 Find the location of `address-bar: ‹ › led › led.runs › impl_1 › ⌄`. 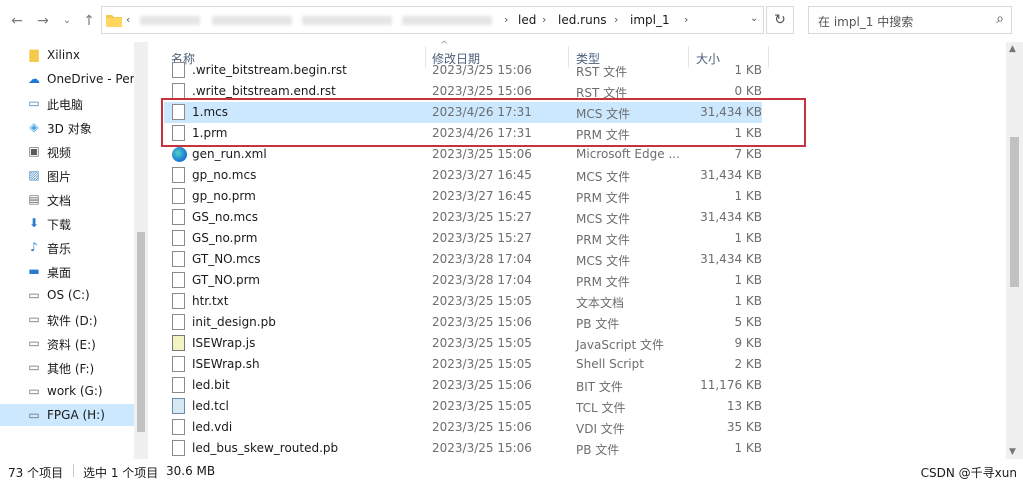

address-bar: ‹ › led › led.runs › impl_1 › ⌄ is located at coordinates (432, 20).